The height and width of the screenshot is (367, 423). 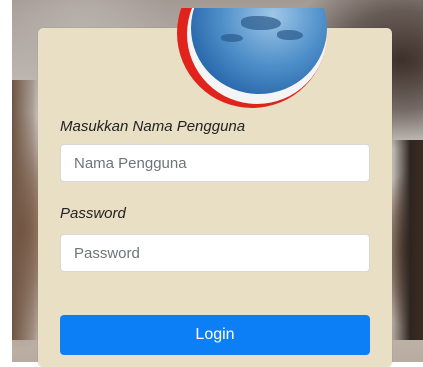 I want to click on password-label: Password, so click(x=93, y=213).